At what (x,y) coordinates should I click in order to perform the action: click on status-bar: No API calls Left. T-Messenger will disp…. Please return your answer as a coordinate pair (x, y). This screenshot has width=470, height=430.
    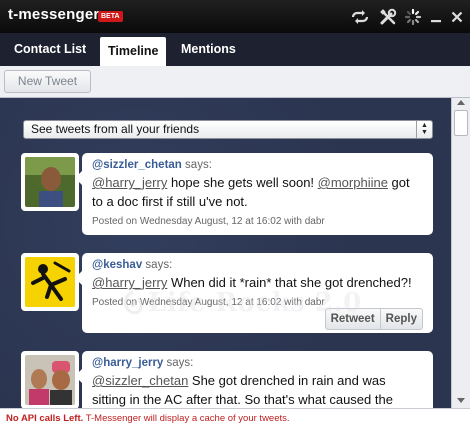
    Looking at the image, I should click on (235, 419).